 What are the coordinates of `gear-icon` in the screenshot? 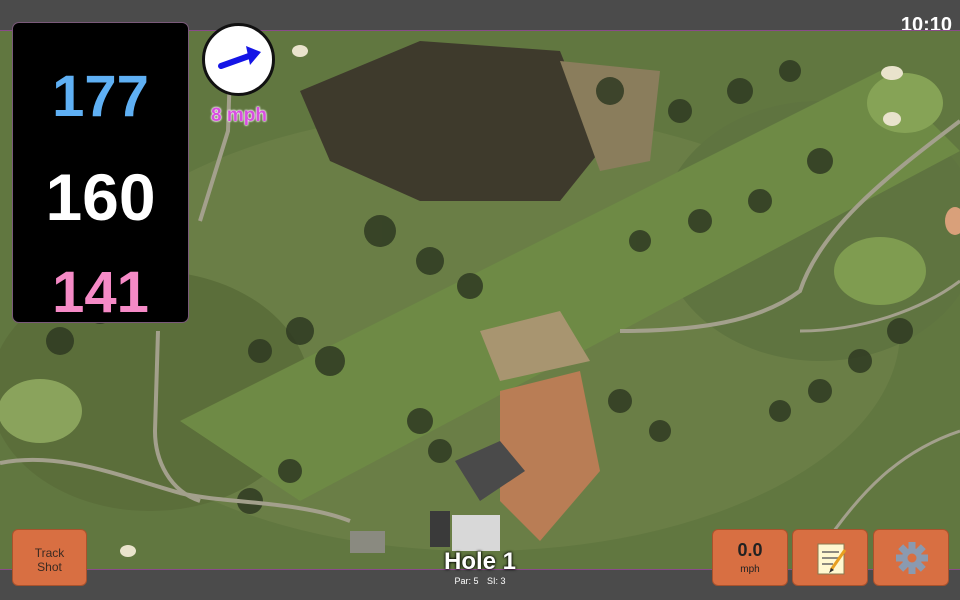 It's located at (912, 558).